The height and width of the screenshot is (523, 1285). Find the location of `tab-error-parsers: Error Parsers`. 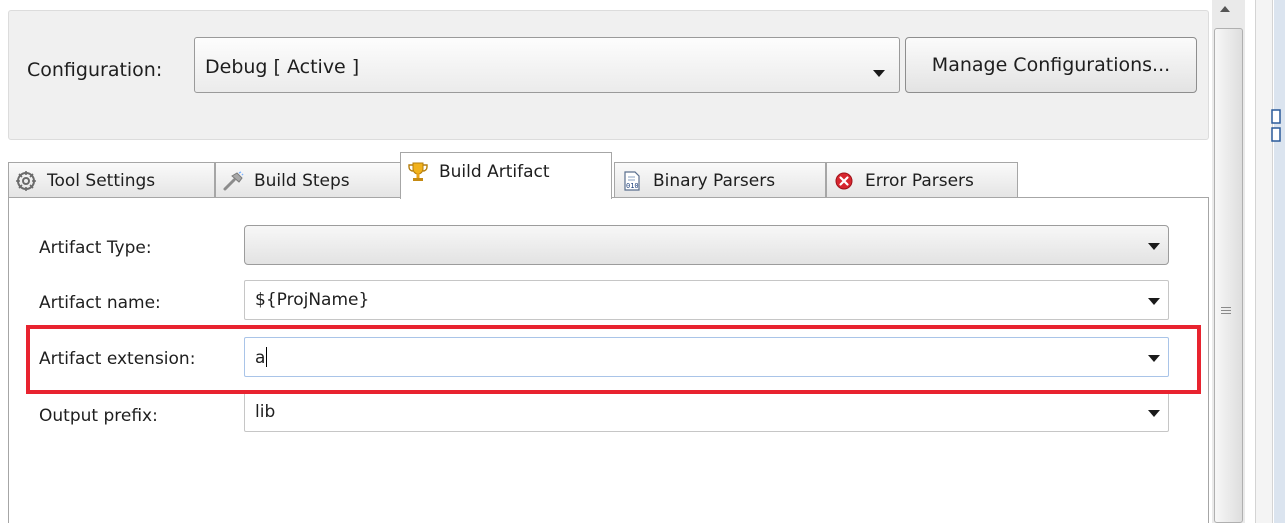

tab-error-parsers: Error Parsers is located at coordinates (922, 180).